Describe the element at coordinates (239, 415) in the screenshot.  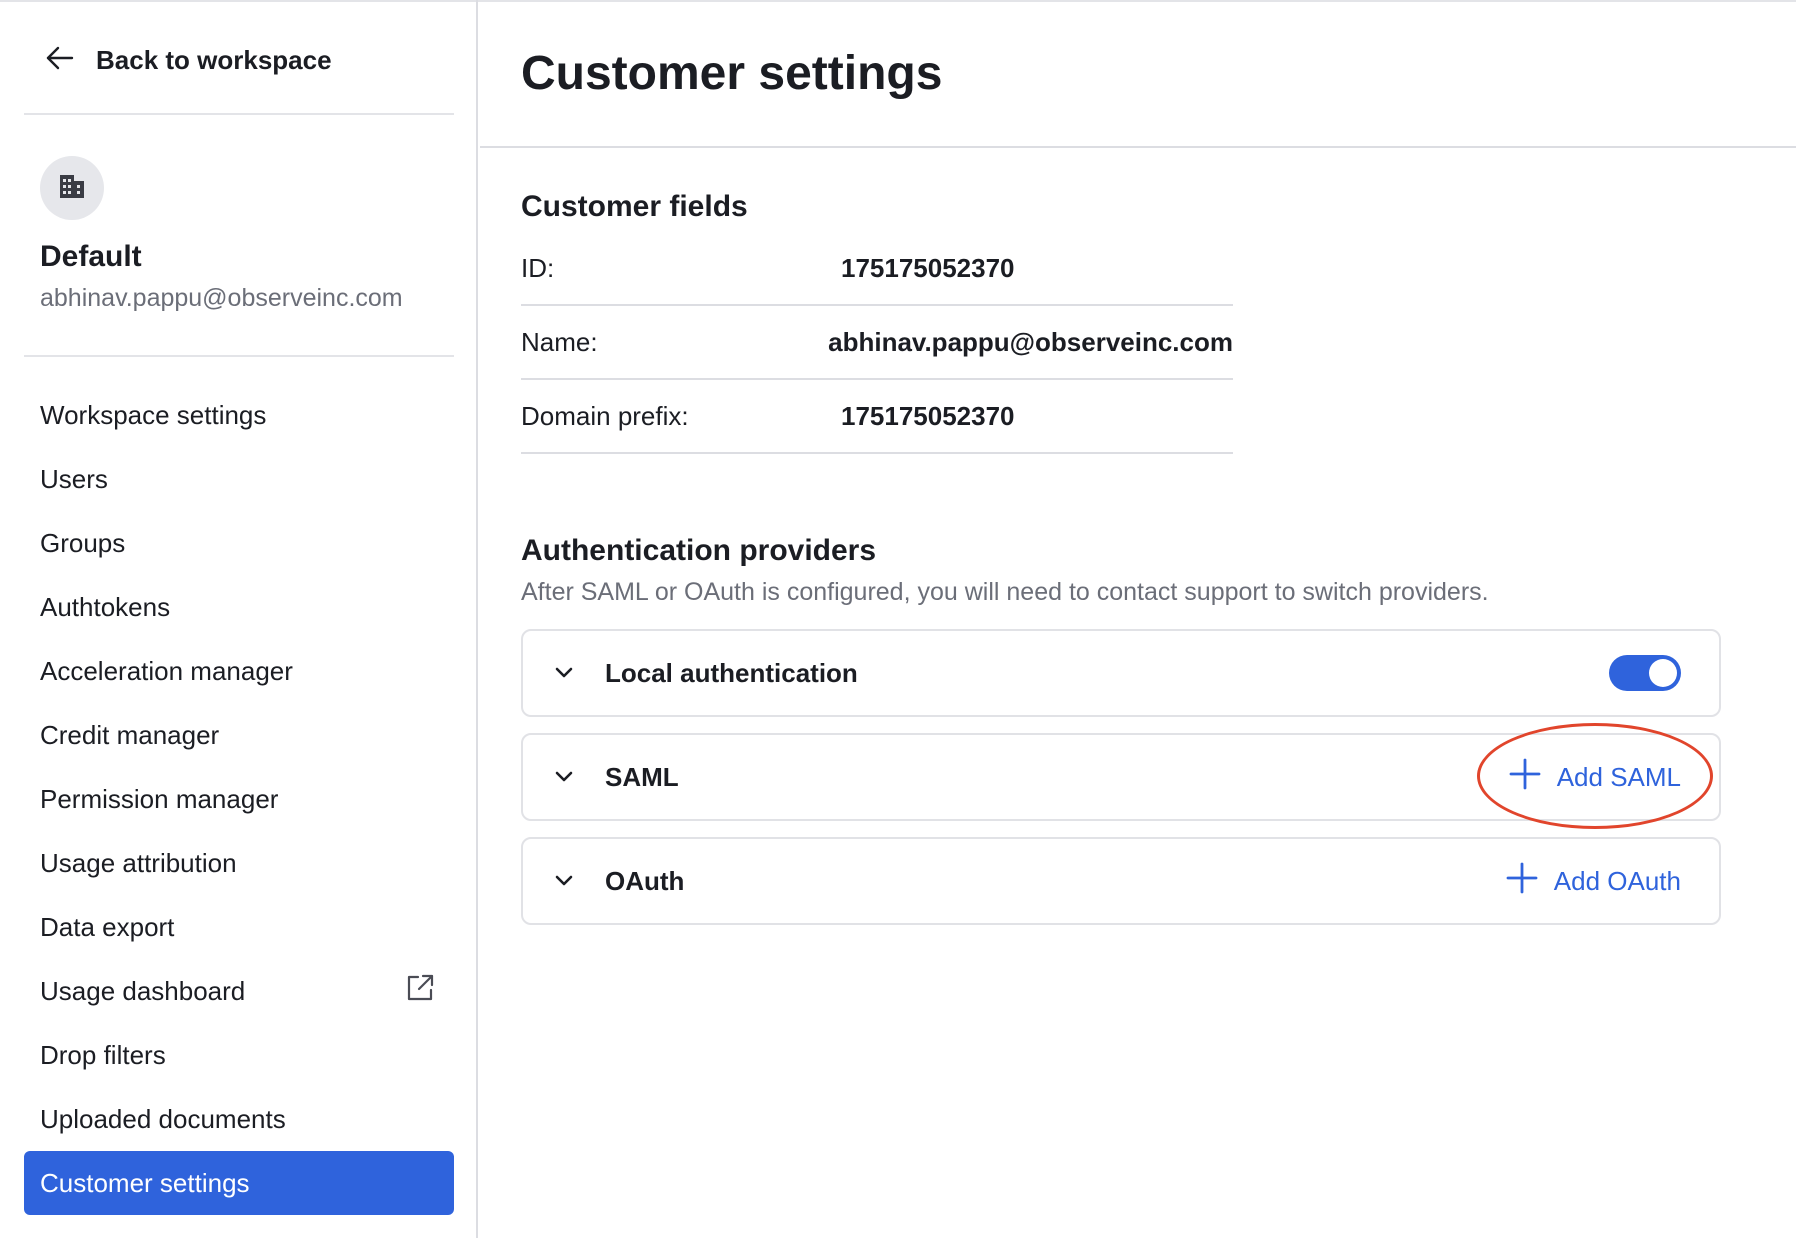
I see `sidebar-item-workspace-settings: Workspace settings` at that location.